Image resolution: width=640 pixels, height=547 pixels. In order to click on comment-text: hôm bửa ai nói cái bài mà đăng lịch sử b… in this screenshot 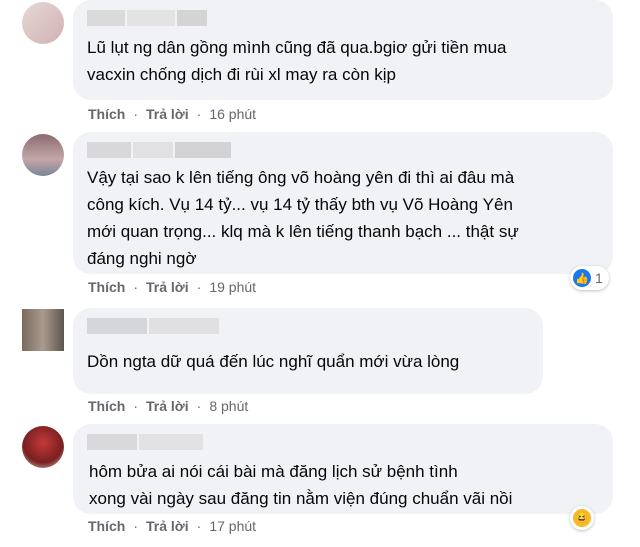, I will do `click(301, 485)`.